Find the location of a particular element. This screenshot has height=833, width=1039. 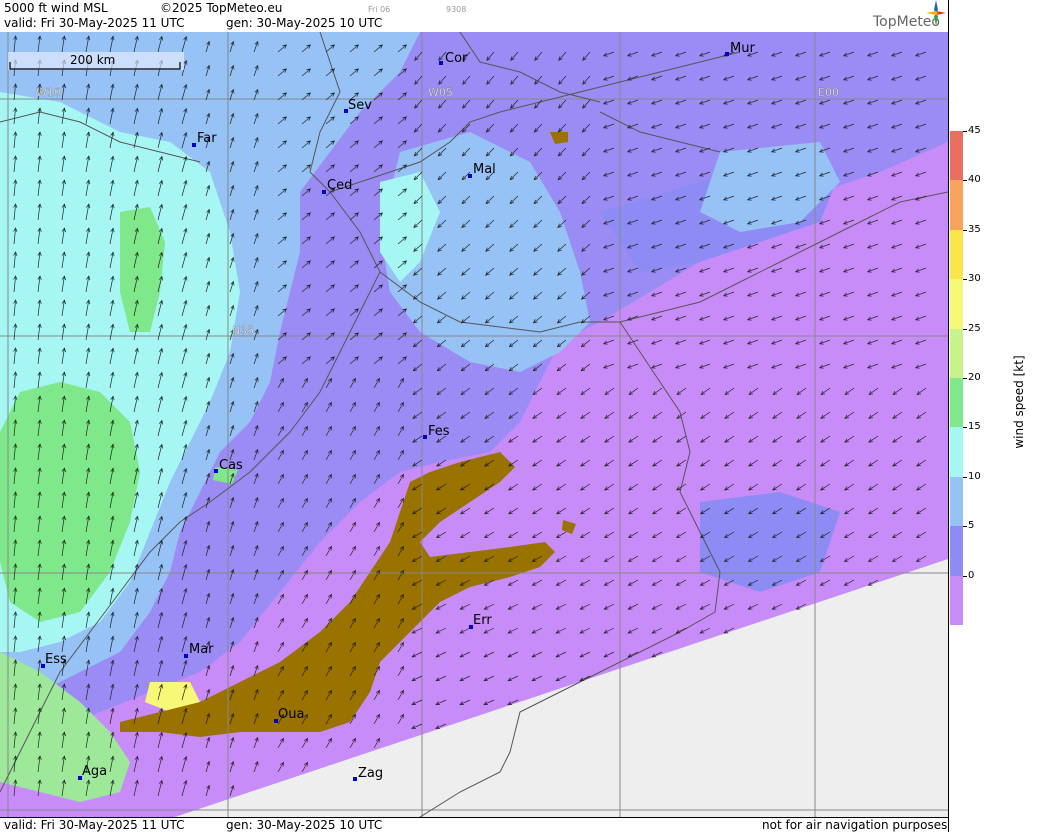

city-cas: Cas is located at coordinates (231, 465).